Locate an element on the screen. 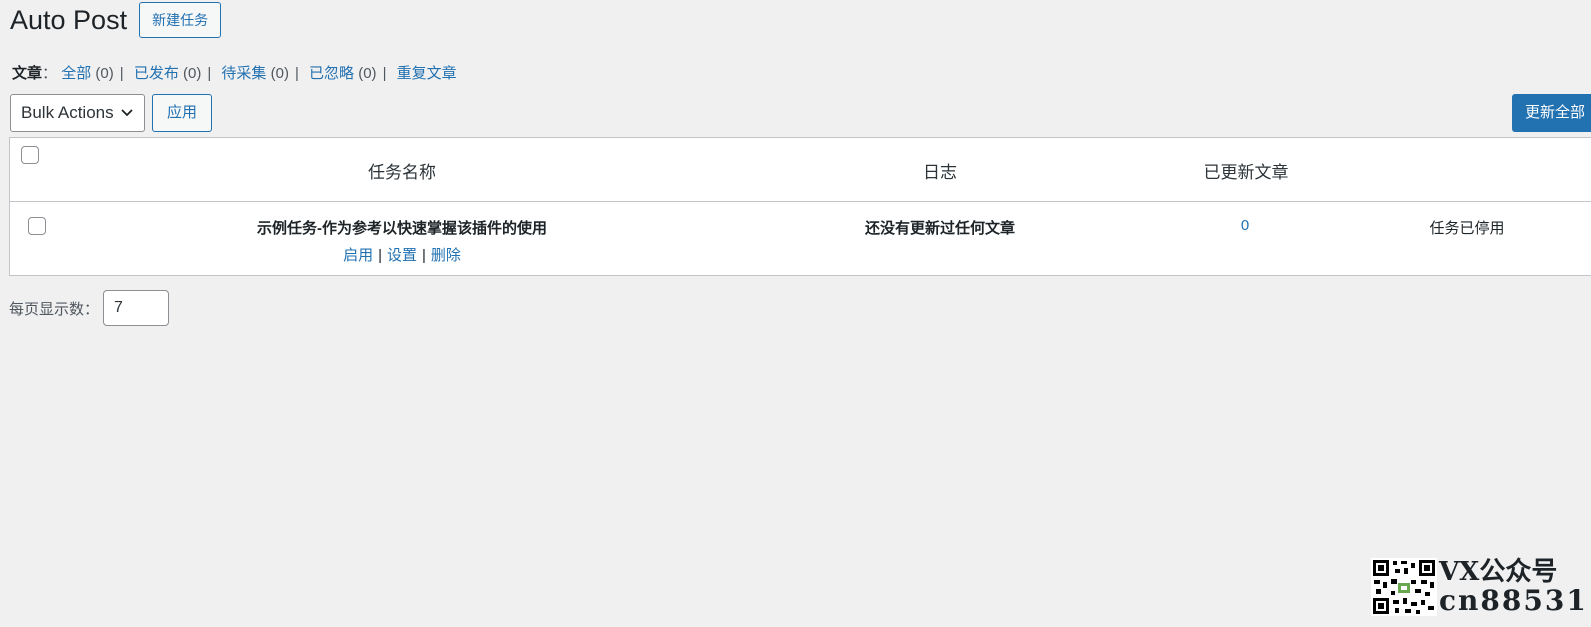  select-all-checkbox is located at coordinates (30, 155).